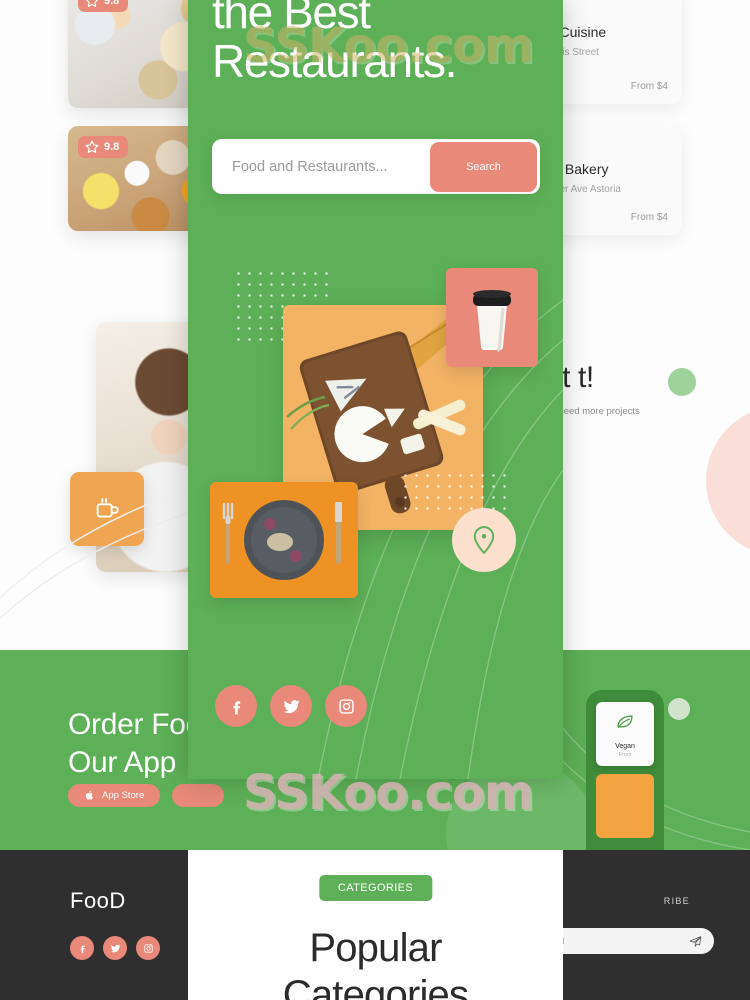 This screenshot has height=1000, width=750. What do you see at coordinates (123, 795) in the screenshot?
I see `app-store-label: App Store` at bounding box center [123, 795].